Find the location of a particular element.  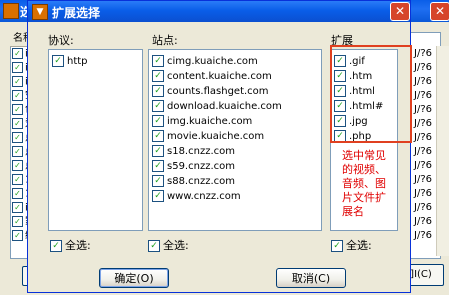

protocol-select-all: ✓ 全选: is located at coordinates (70, 245).